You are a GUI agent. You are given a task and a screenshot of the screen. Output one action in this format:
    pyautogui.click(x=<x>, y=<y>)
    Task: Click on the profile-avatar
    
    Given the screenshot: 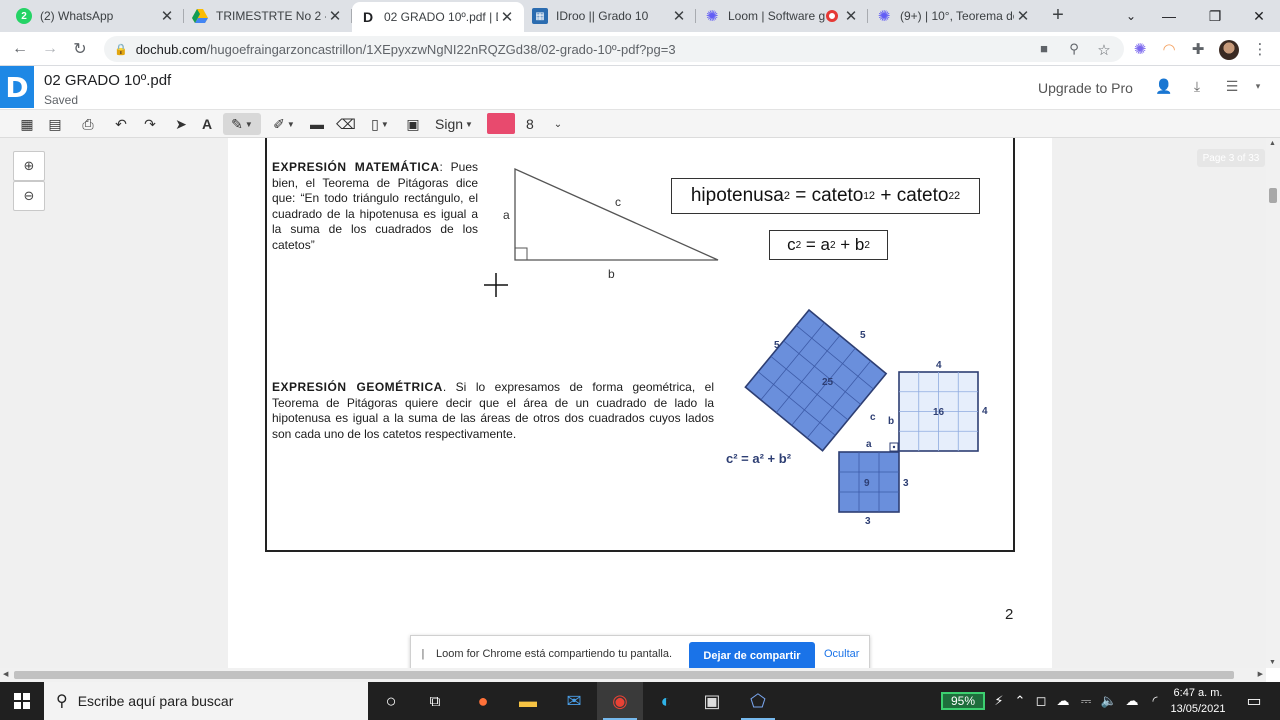 What is the action you would take?
    pyautogui.click(x=1229, y=50)
    